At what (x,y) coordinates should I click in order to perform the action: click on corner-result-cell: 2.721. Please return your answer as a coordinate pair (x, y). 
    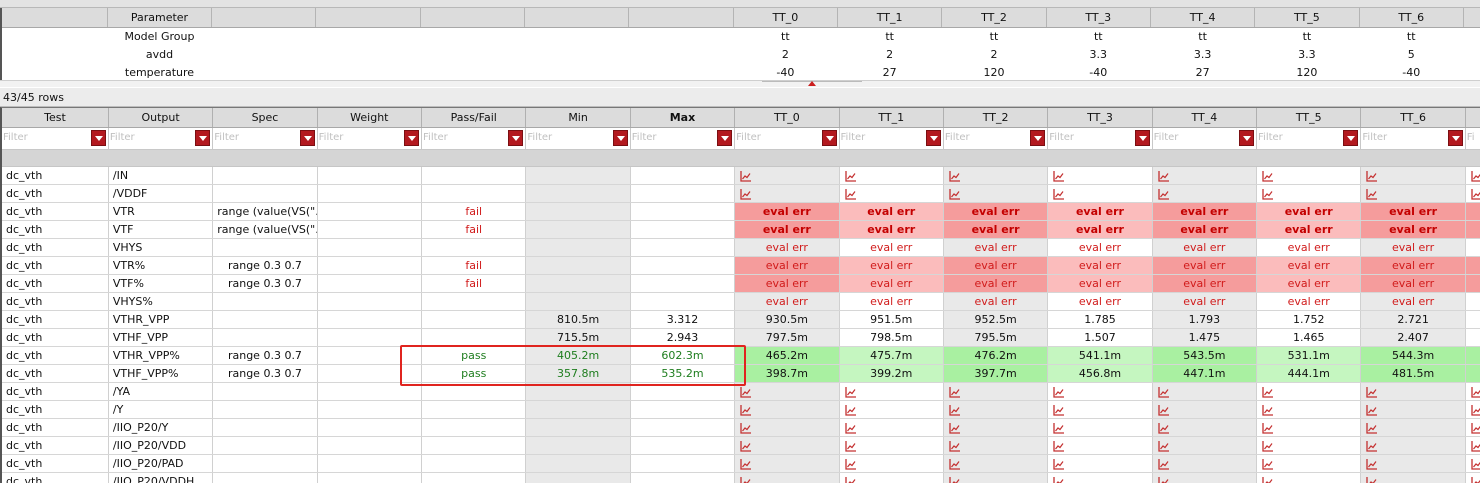
    Looking at the image, I should click on (1413, 319).